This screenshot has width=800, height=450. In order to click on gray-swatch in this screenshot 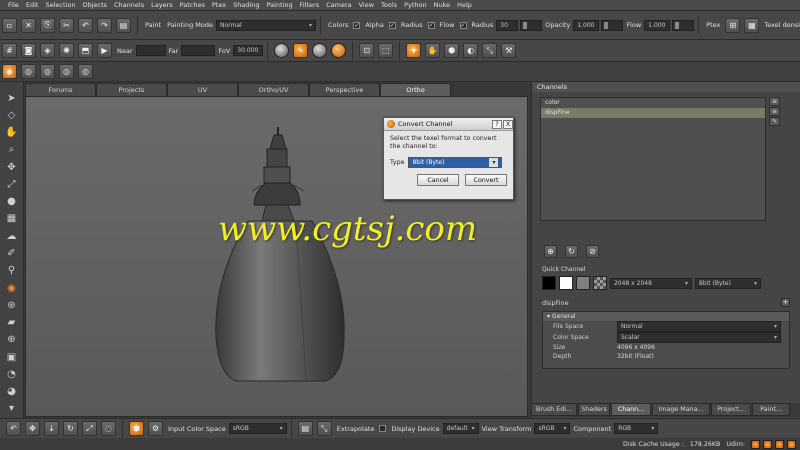, I will do `click(583, 283)`.